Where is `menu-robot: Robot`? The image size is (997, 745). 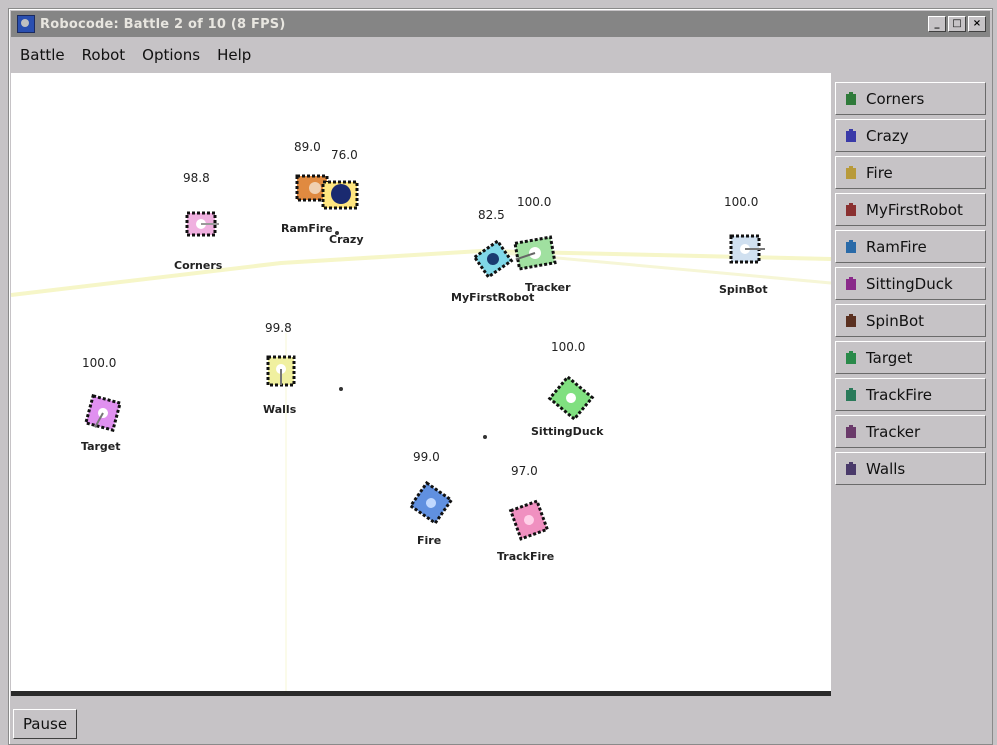
menu-robot: Robot is located at coordinates (103, 55).